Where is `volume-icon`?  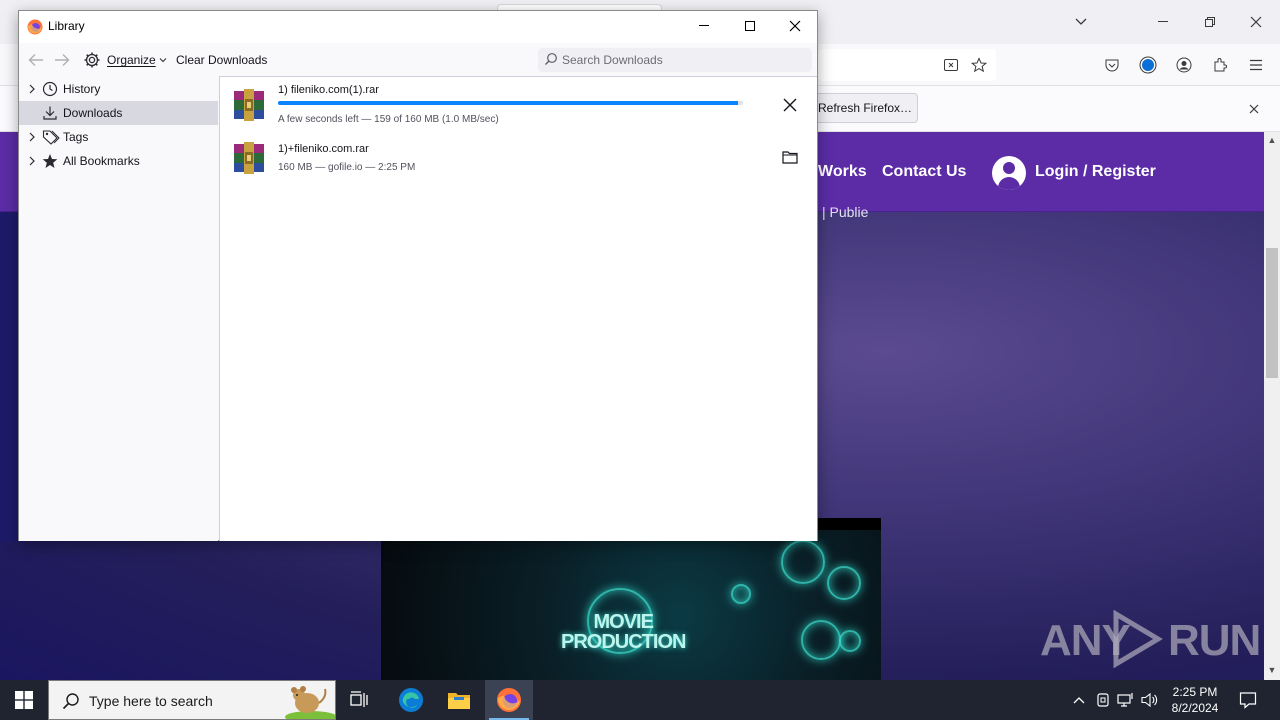
volume-icon is located at coordinates (1150, 700).